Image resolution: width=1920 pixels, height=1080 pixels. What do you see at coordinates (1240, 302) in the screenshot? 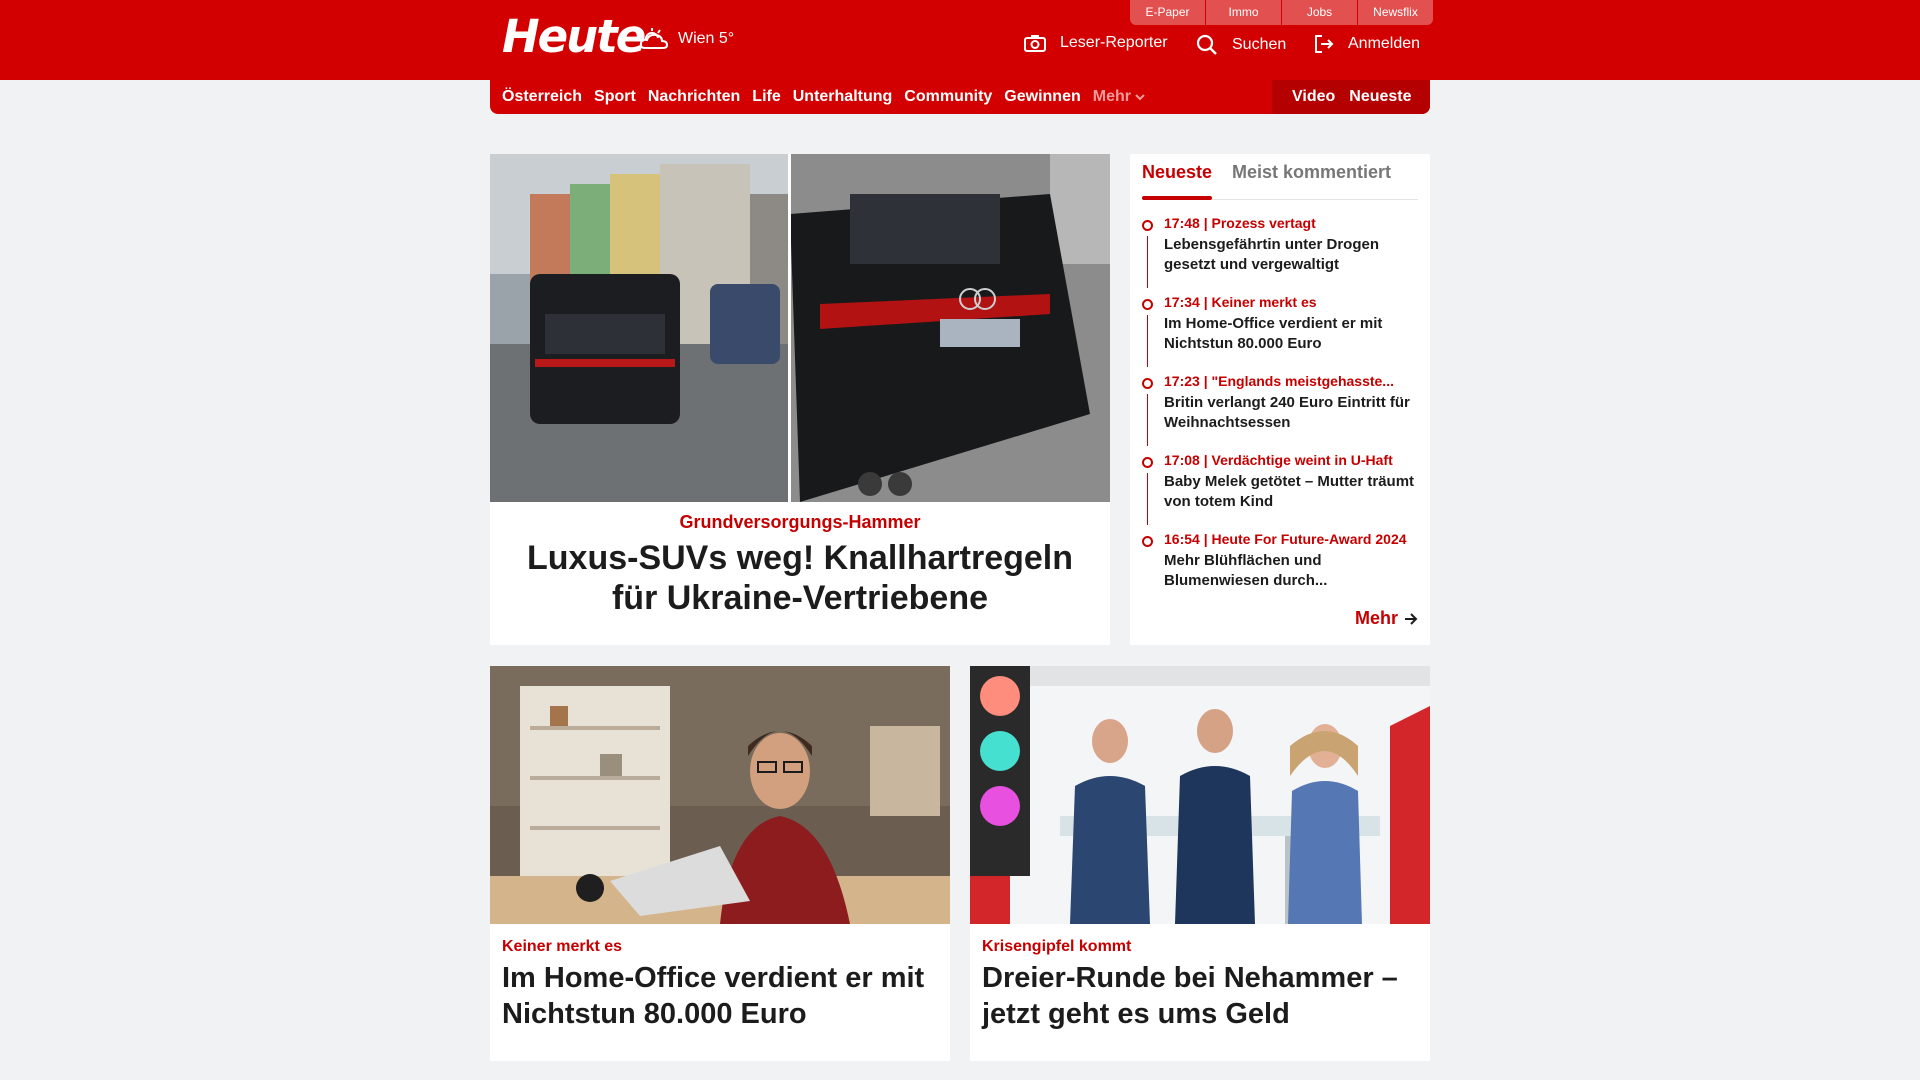
I see `news-meta: 17:34 | Keiner merkt es` at bounding box center [1240, 302].